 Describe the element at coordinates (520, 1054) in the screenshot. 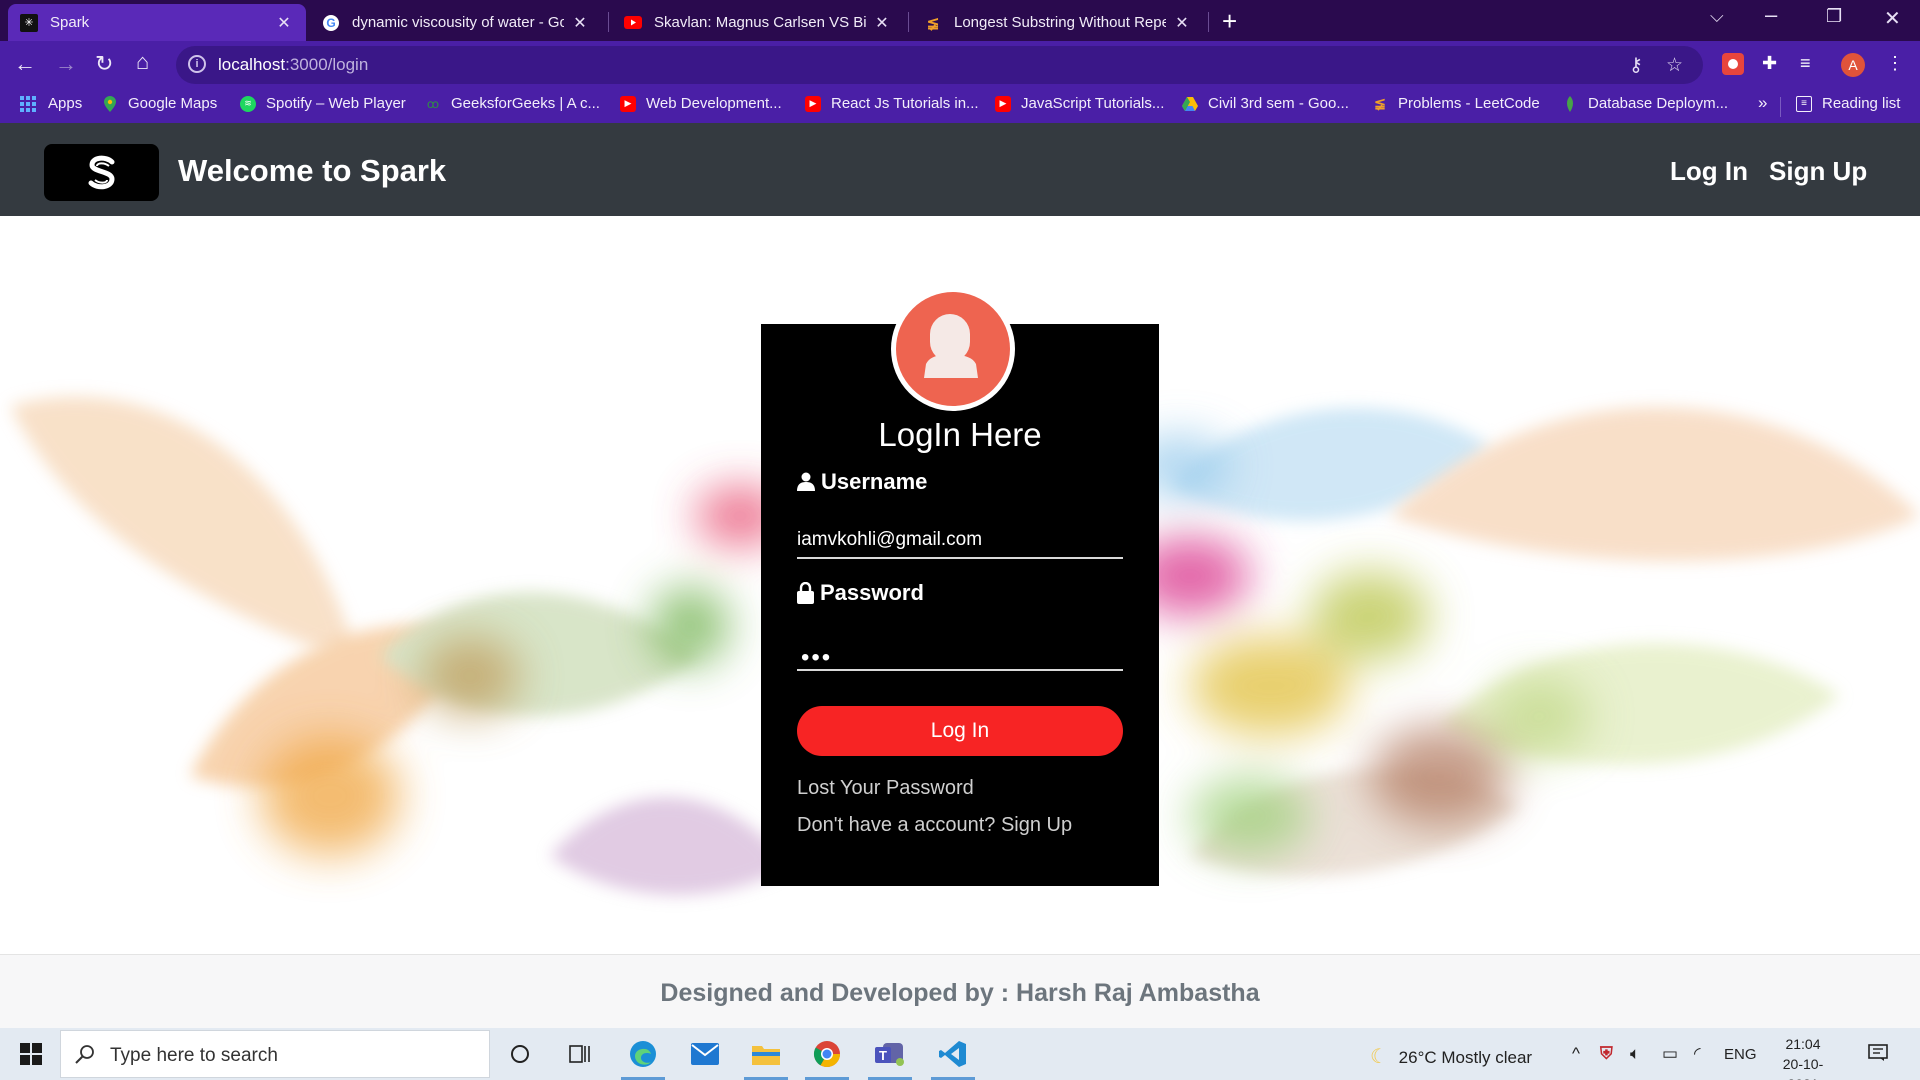

I see `cortana-icon` at that location.